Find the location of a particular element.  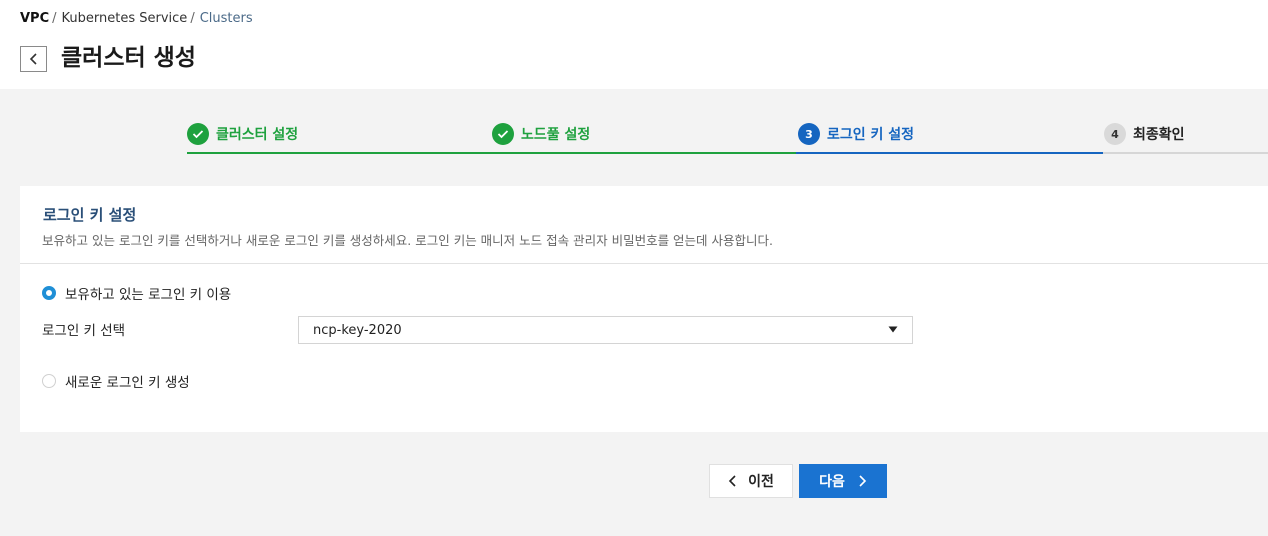

radio-label: 새로운 로그인 키 생성 is located at coordinates (127, 383).